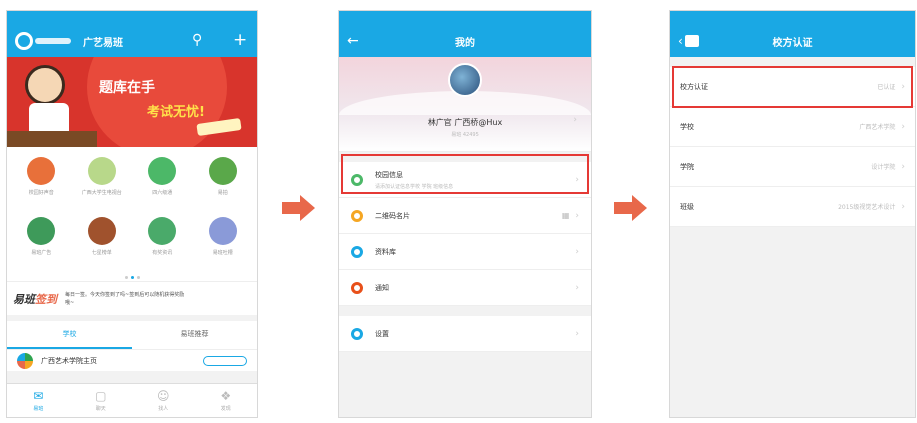  I want to click on nav-item-find-people: ☺ 找人, so click(163, 400).